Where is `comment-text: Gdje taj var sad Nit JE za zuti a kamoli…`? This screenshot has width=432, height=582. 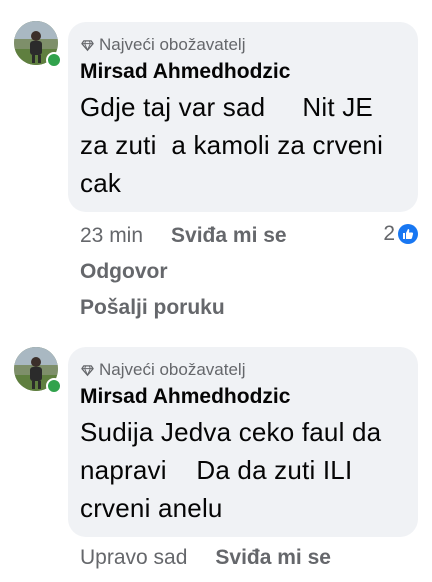 comment-text: Gdje taj var sad Nit JE za zuti a kamoli… is located at coordinates (235, 145).